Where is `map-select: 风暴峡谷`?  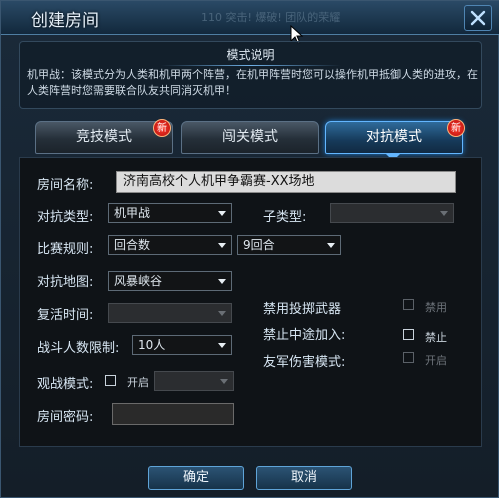 map-select: 风暴峡谷 is located at coordinates (170, 281).